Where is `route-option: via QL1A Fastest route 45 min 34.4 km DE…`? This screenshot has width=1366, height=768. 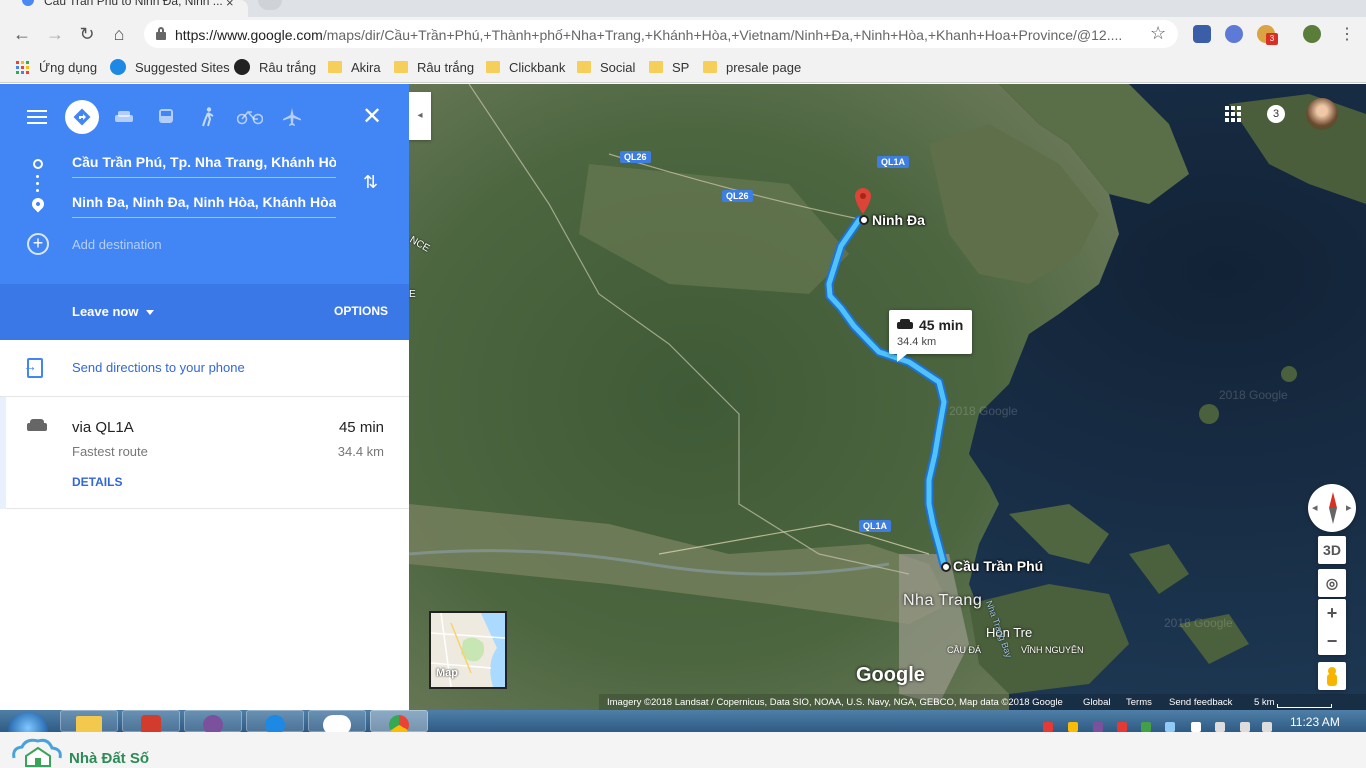
route-option: via QL1A Fastest route 45 min 34.4 km DE… is located at coordinates (204, 453).